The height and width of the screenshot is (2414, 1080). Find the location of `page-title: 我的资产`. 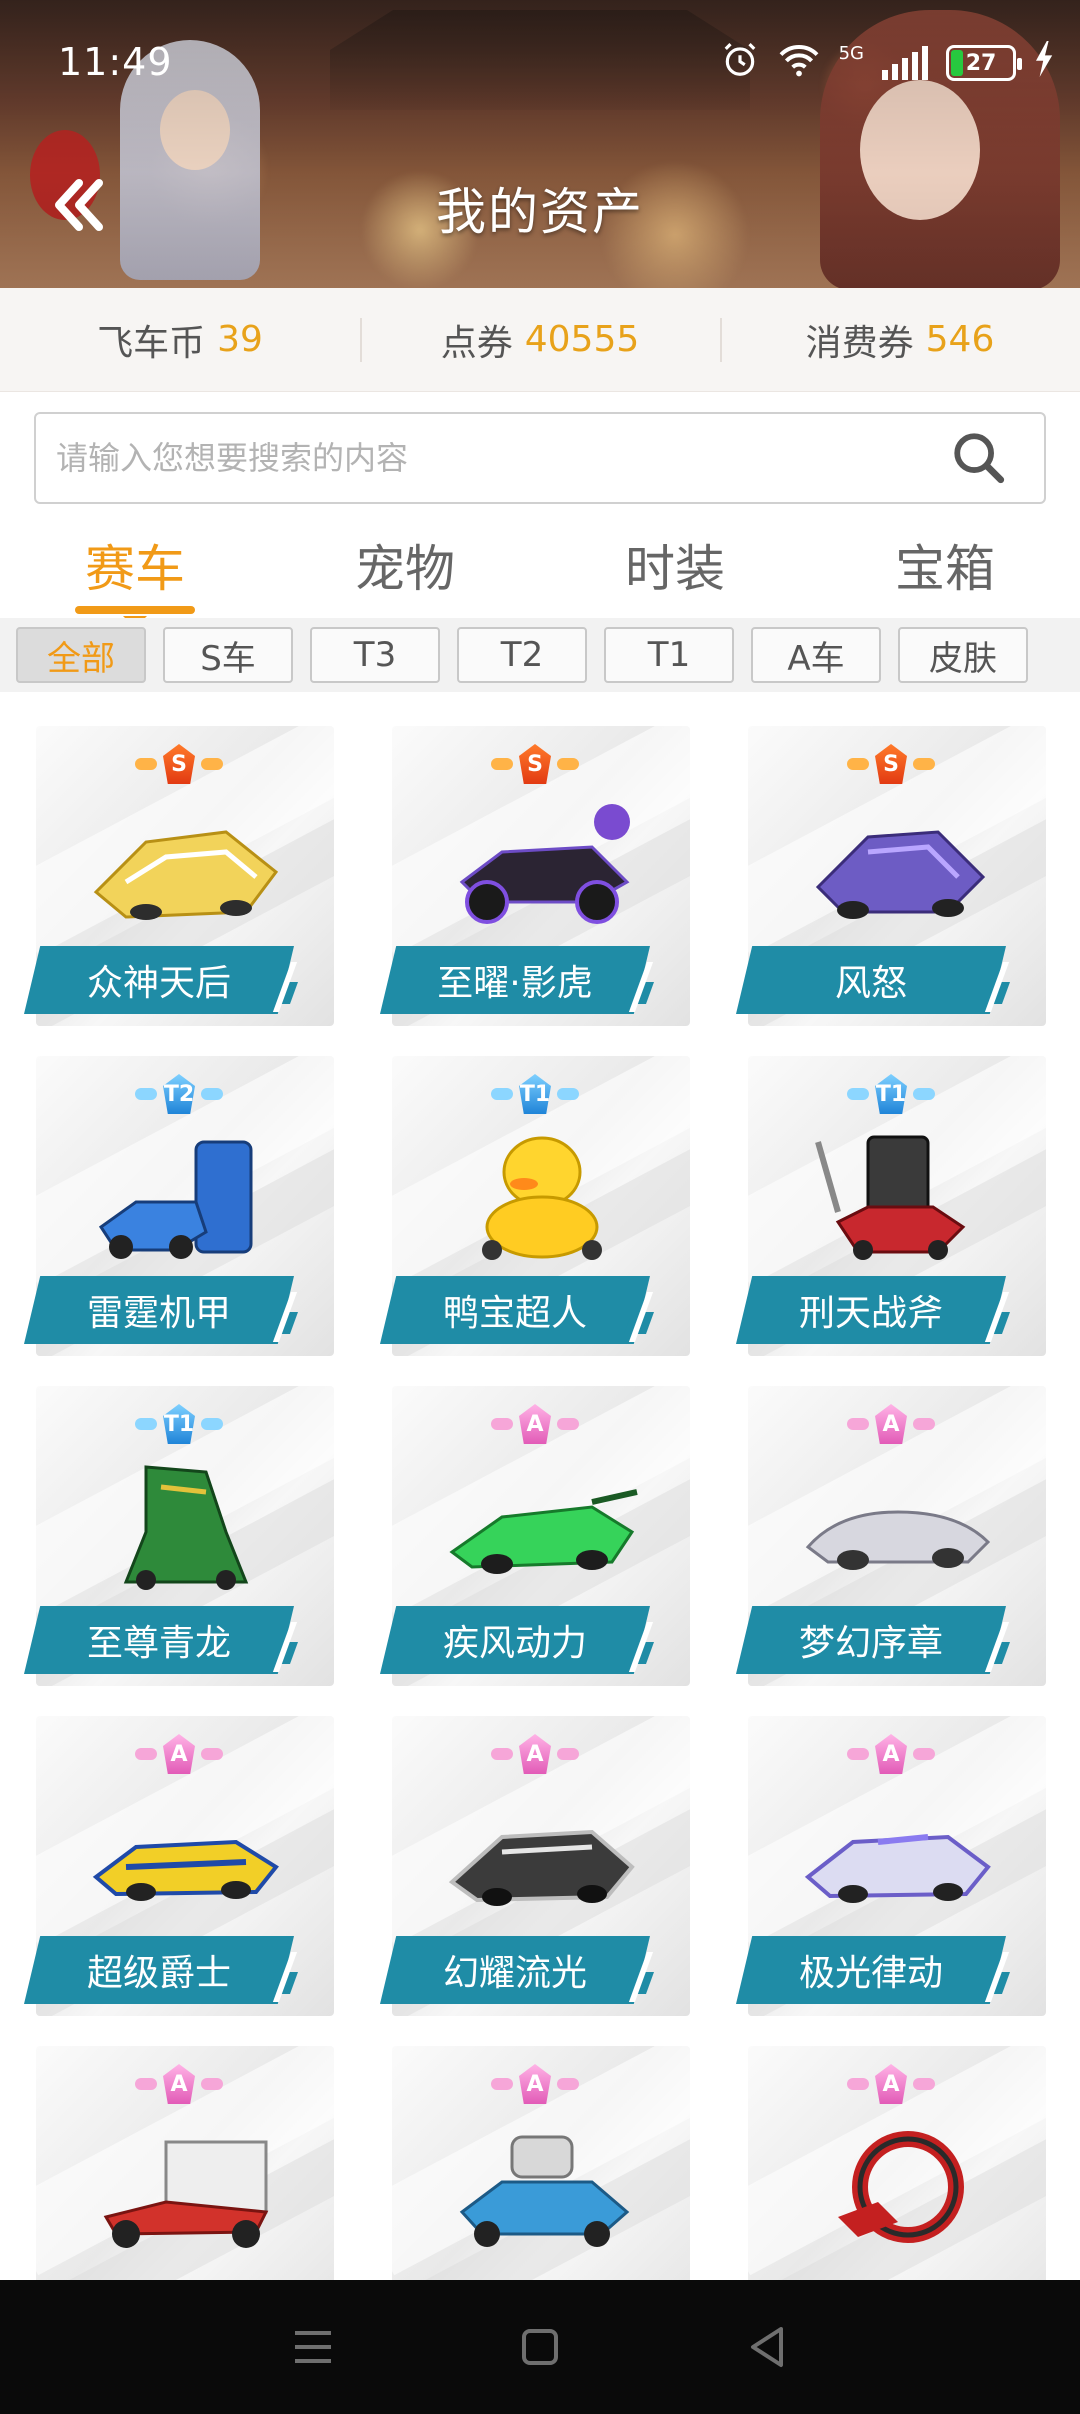

page-title: 我的资产 is located at coordinates (540, 212).